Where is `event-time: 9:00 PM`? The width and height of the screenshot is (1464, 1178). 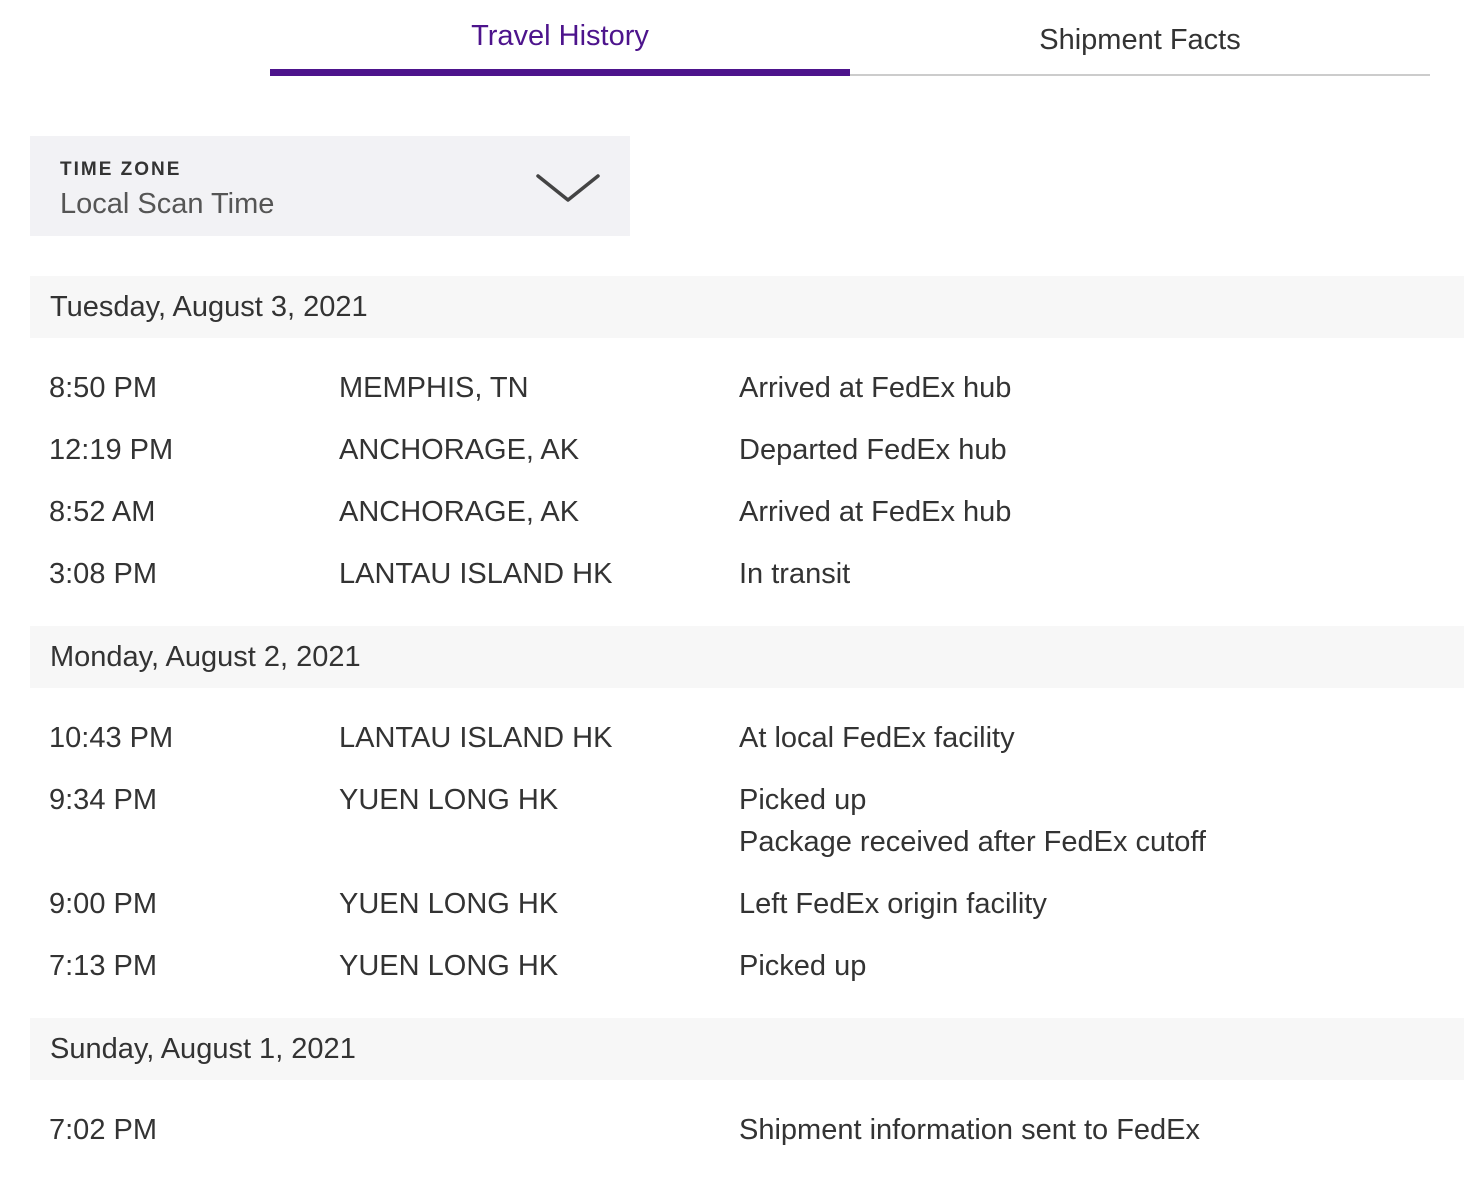
event-time: 9:00 PM is located at coordinates (103, 904).